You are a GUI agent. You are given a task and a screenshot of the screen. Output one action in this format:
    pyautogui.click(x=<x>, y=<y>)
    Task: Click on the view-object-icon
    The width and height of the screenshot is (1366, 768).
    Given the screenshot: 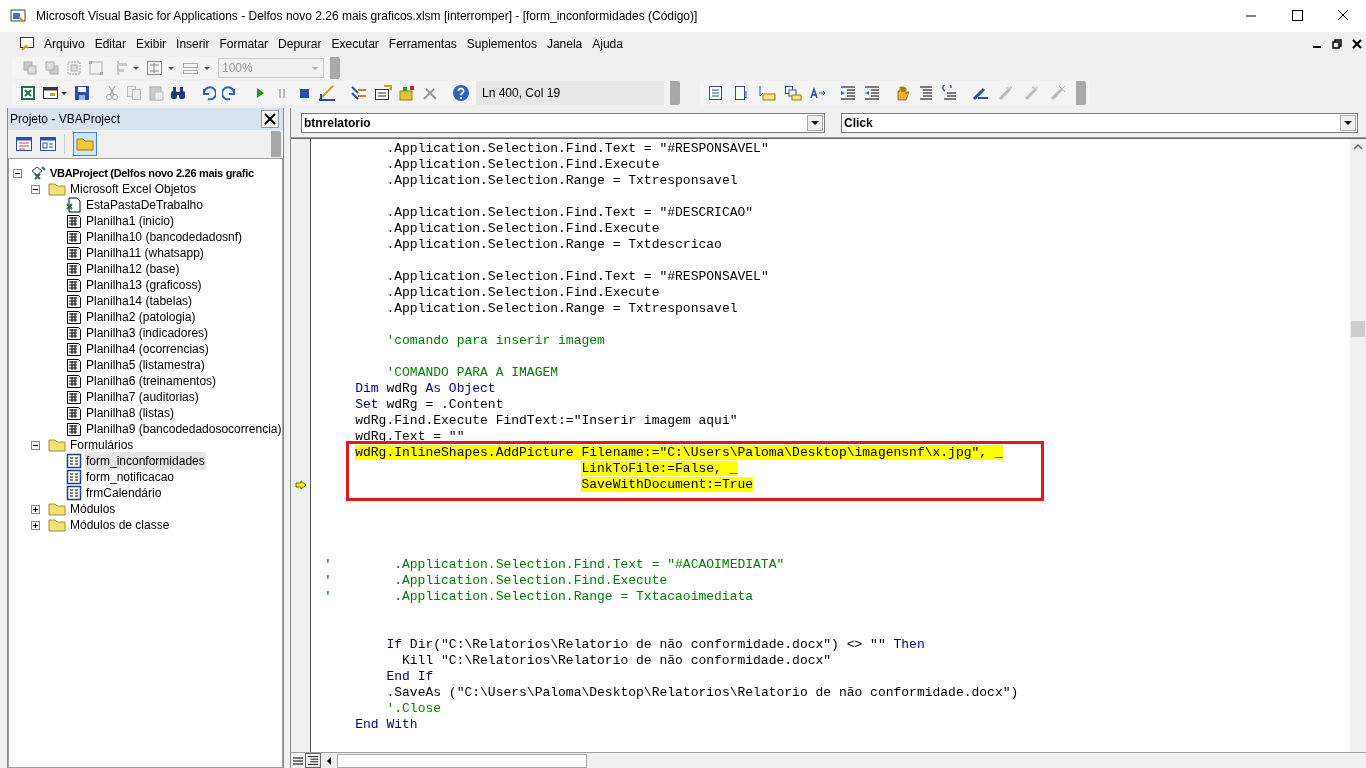 What is the action you would take?
    pyautogui.click(x=48, y=144)
    